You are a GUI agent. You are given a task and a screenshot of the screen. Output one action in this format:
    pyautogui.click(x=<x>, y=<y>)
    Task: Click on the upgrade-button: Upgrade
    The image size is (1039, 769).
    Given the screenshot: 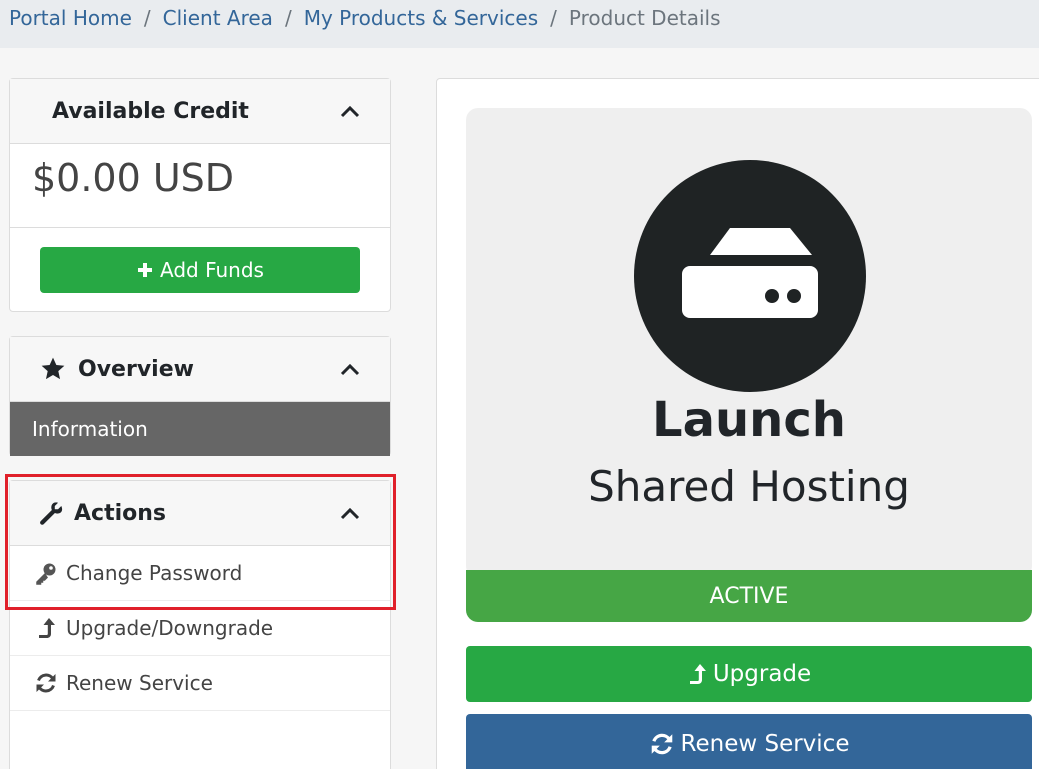 What is the action you would take?
    pyautogui.click(x=749, y=674)
    